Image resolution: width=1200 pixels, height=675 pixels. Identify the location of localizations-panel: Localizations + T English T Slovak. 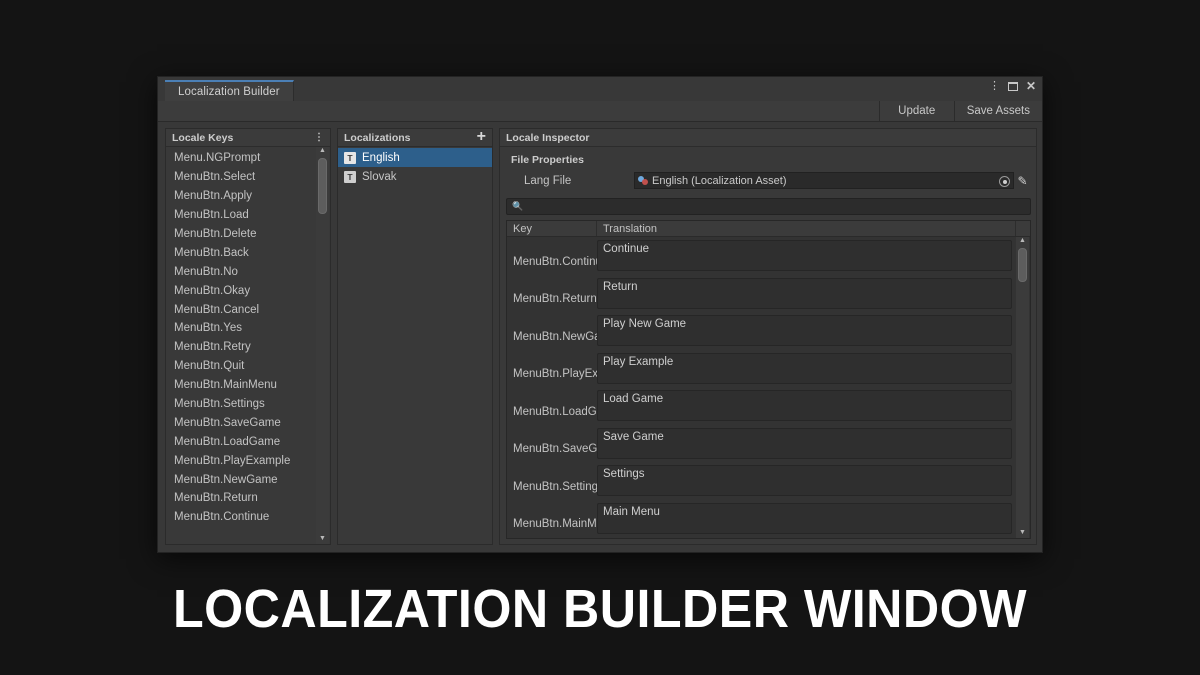
(415, 336).